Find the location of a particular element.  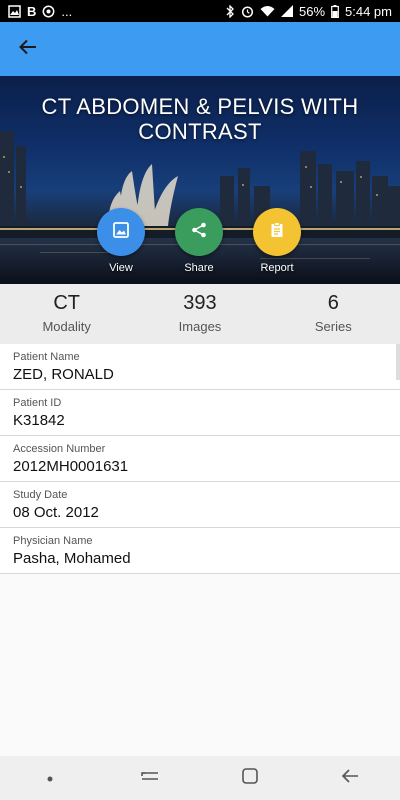

detail-label: Patient ID is located at coordinates (37, 403).